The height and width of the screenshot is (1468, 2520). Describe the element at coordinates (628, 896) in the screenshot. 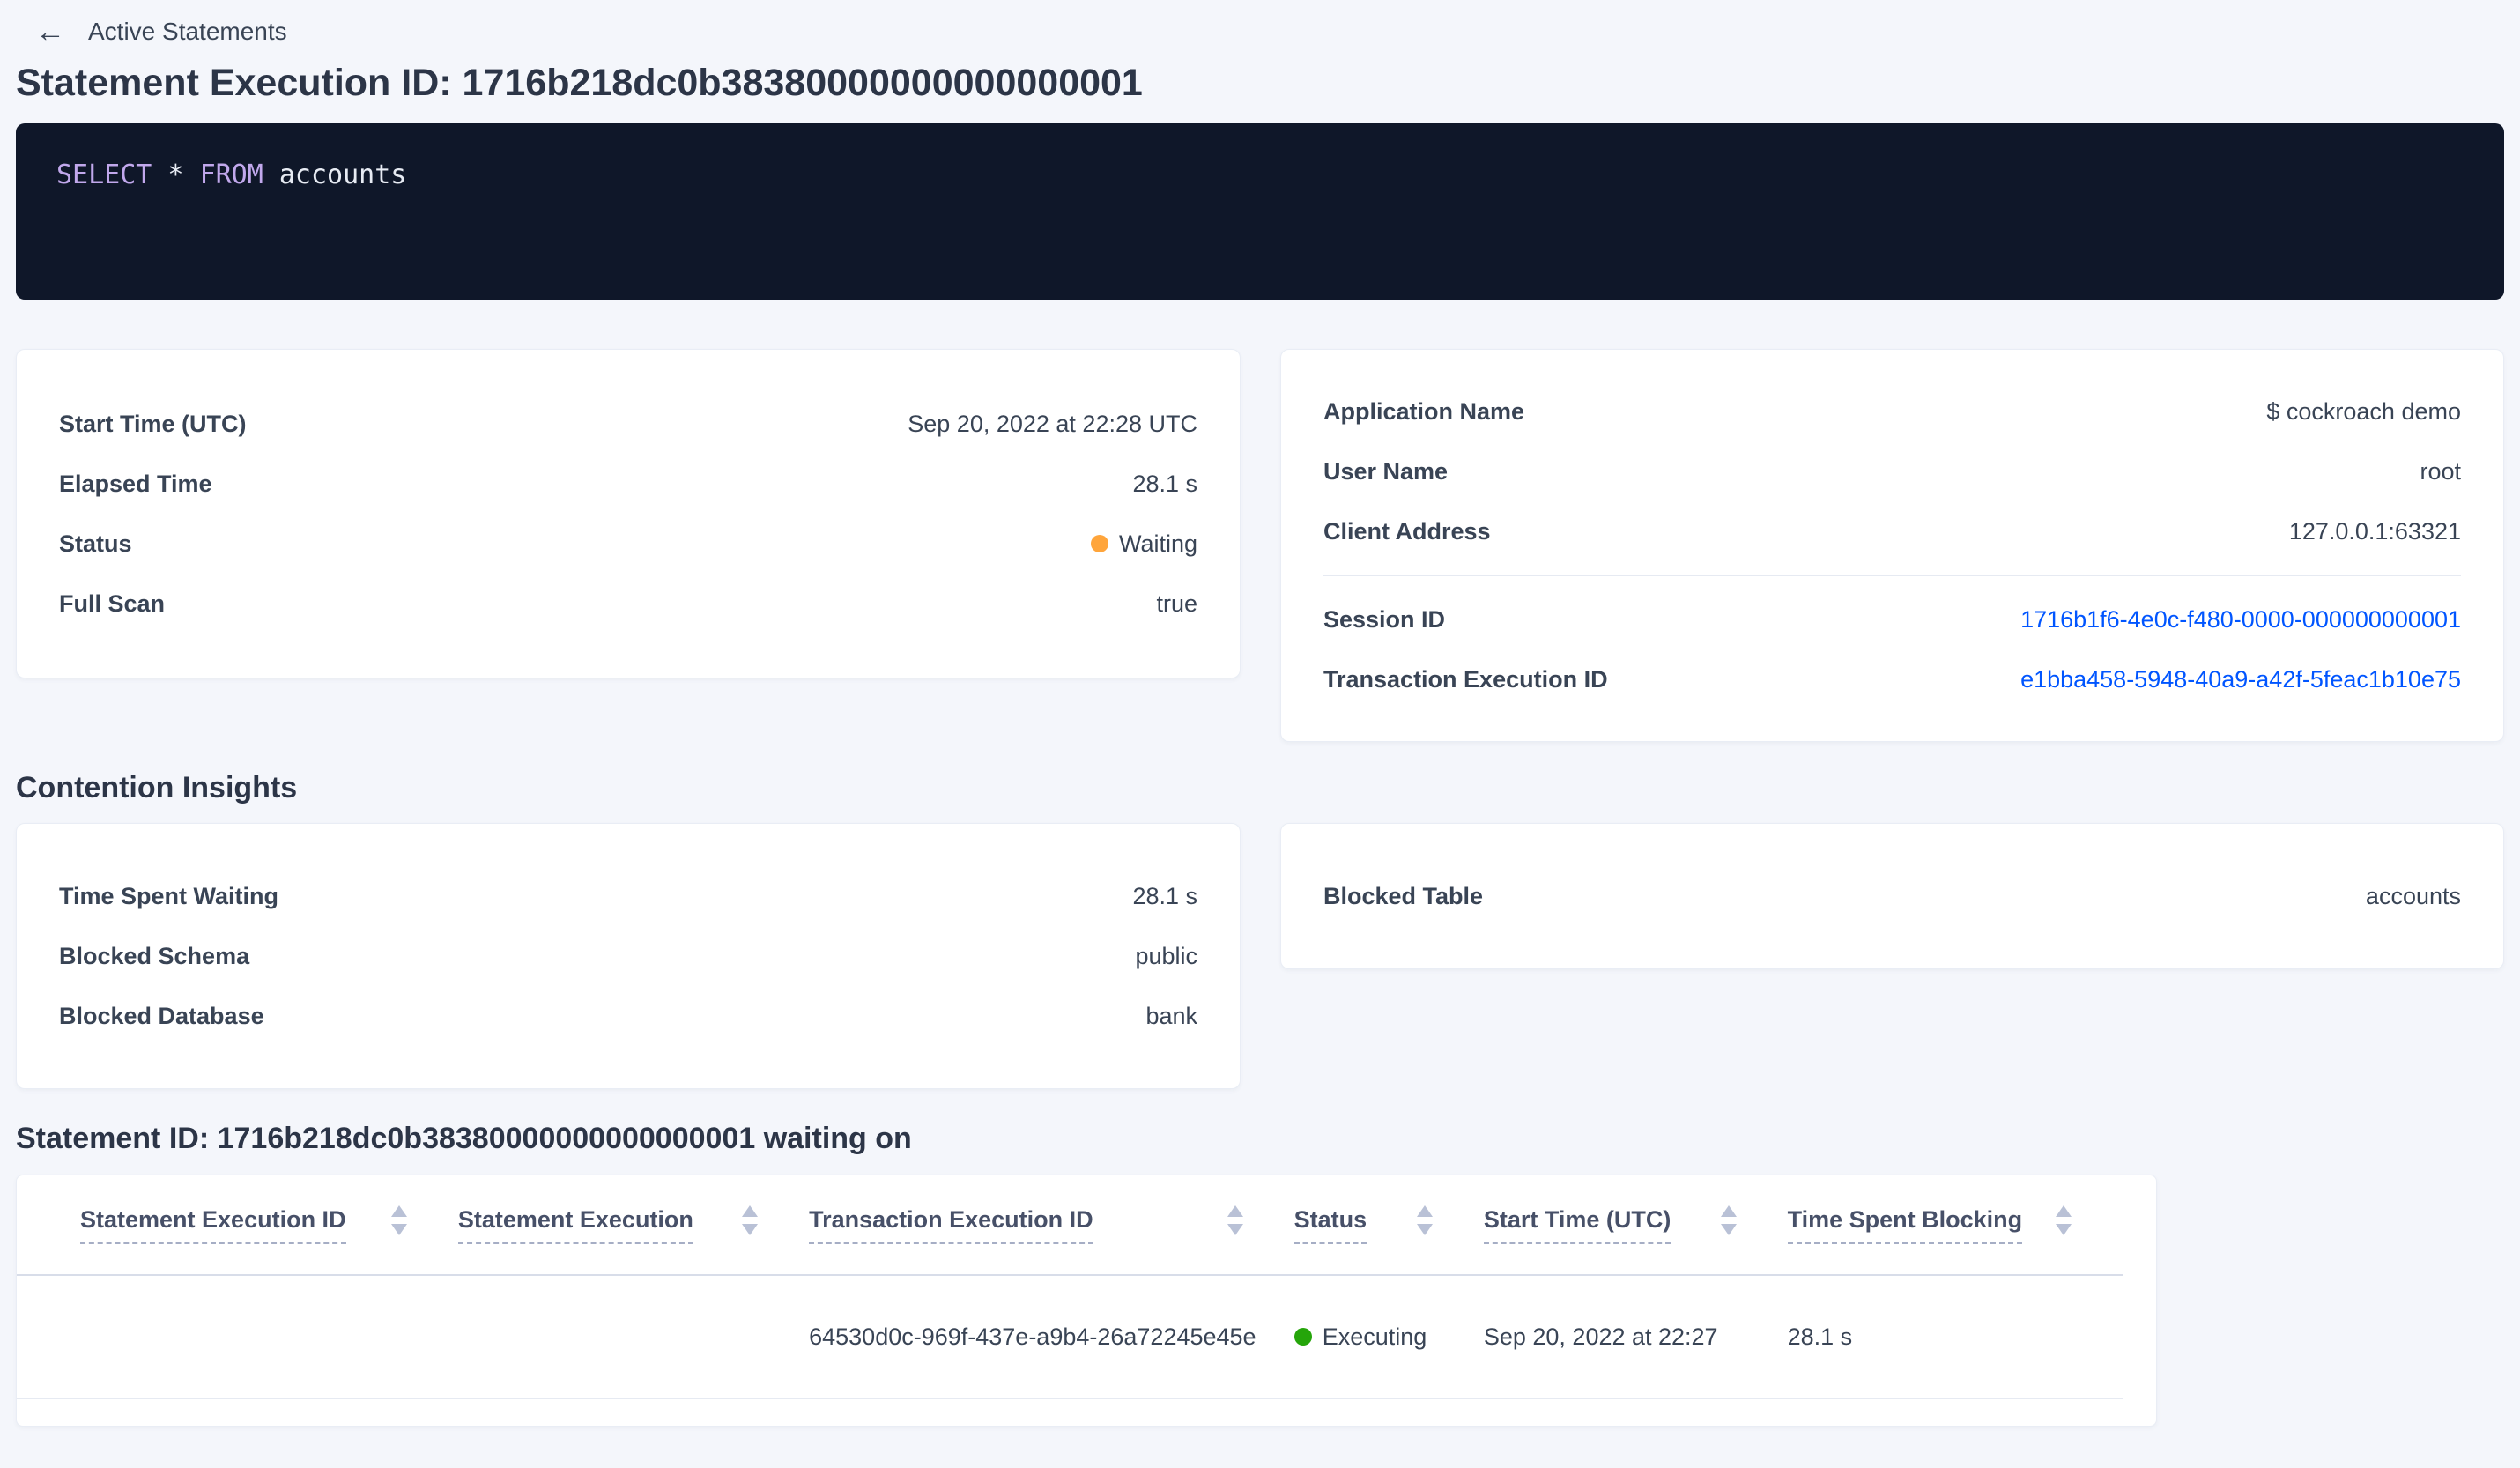

I see `time-spent-waiting-row: Time Spent Waiting 28.1 s` at that location.